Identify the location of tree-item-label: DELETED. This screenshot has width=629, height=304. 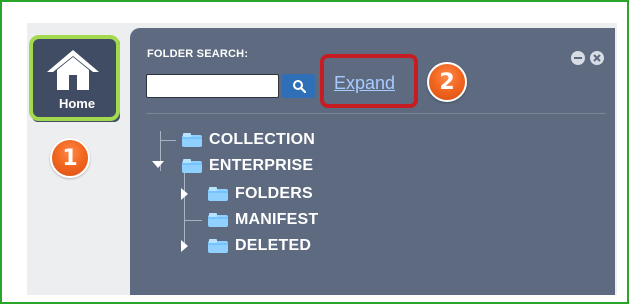
(273, 245).